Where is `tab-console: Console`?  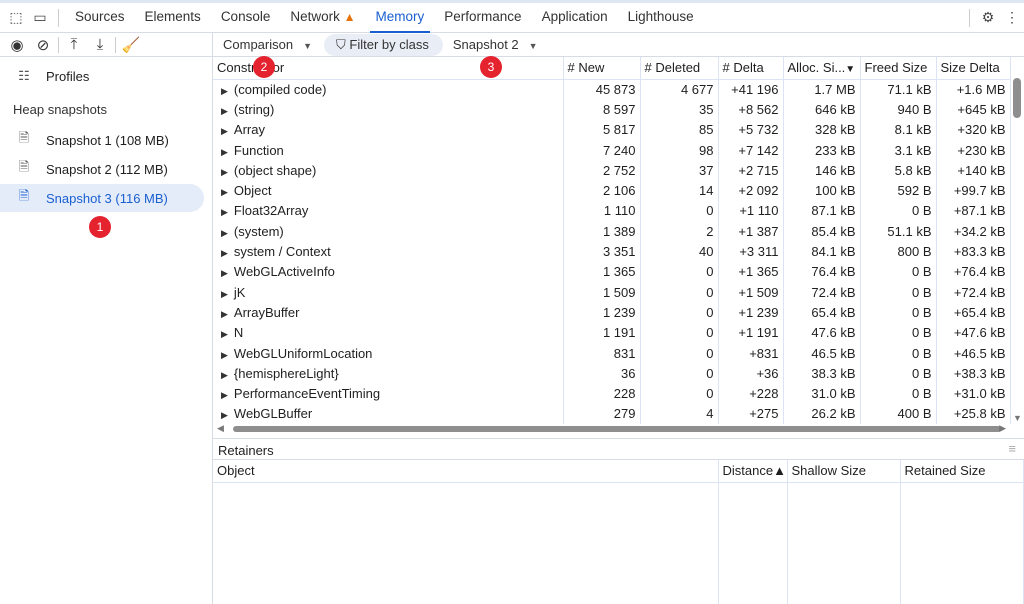
tab-console: Console is located at coordinates (246, 18).